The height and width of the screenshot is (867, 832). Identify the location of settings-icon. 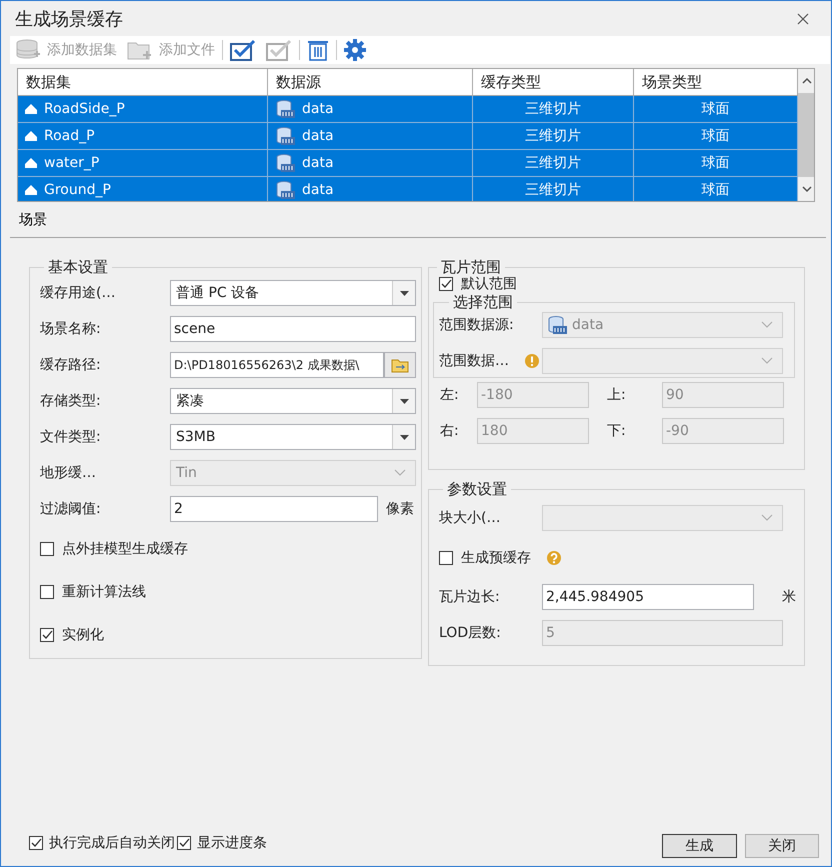
(355, 50).